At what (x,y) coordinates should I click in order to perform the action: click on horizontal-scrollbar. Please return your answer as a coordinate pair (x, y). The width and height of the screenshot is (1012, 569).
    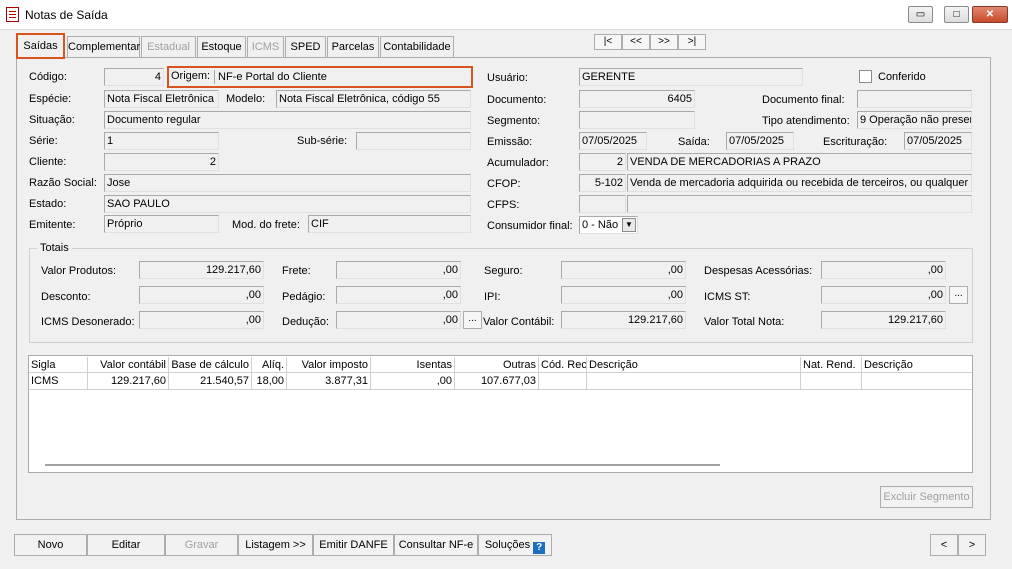
    Looking at the image, I should click on (382, 465).